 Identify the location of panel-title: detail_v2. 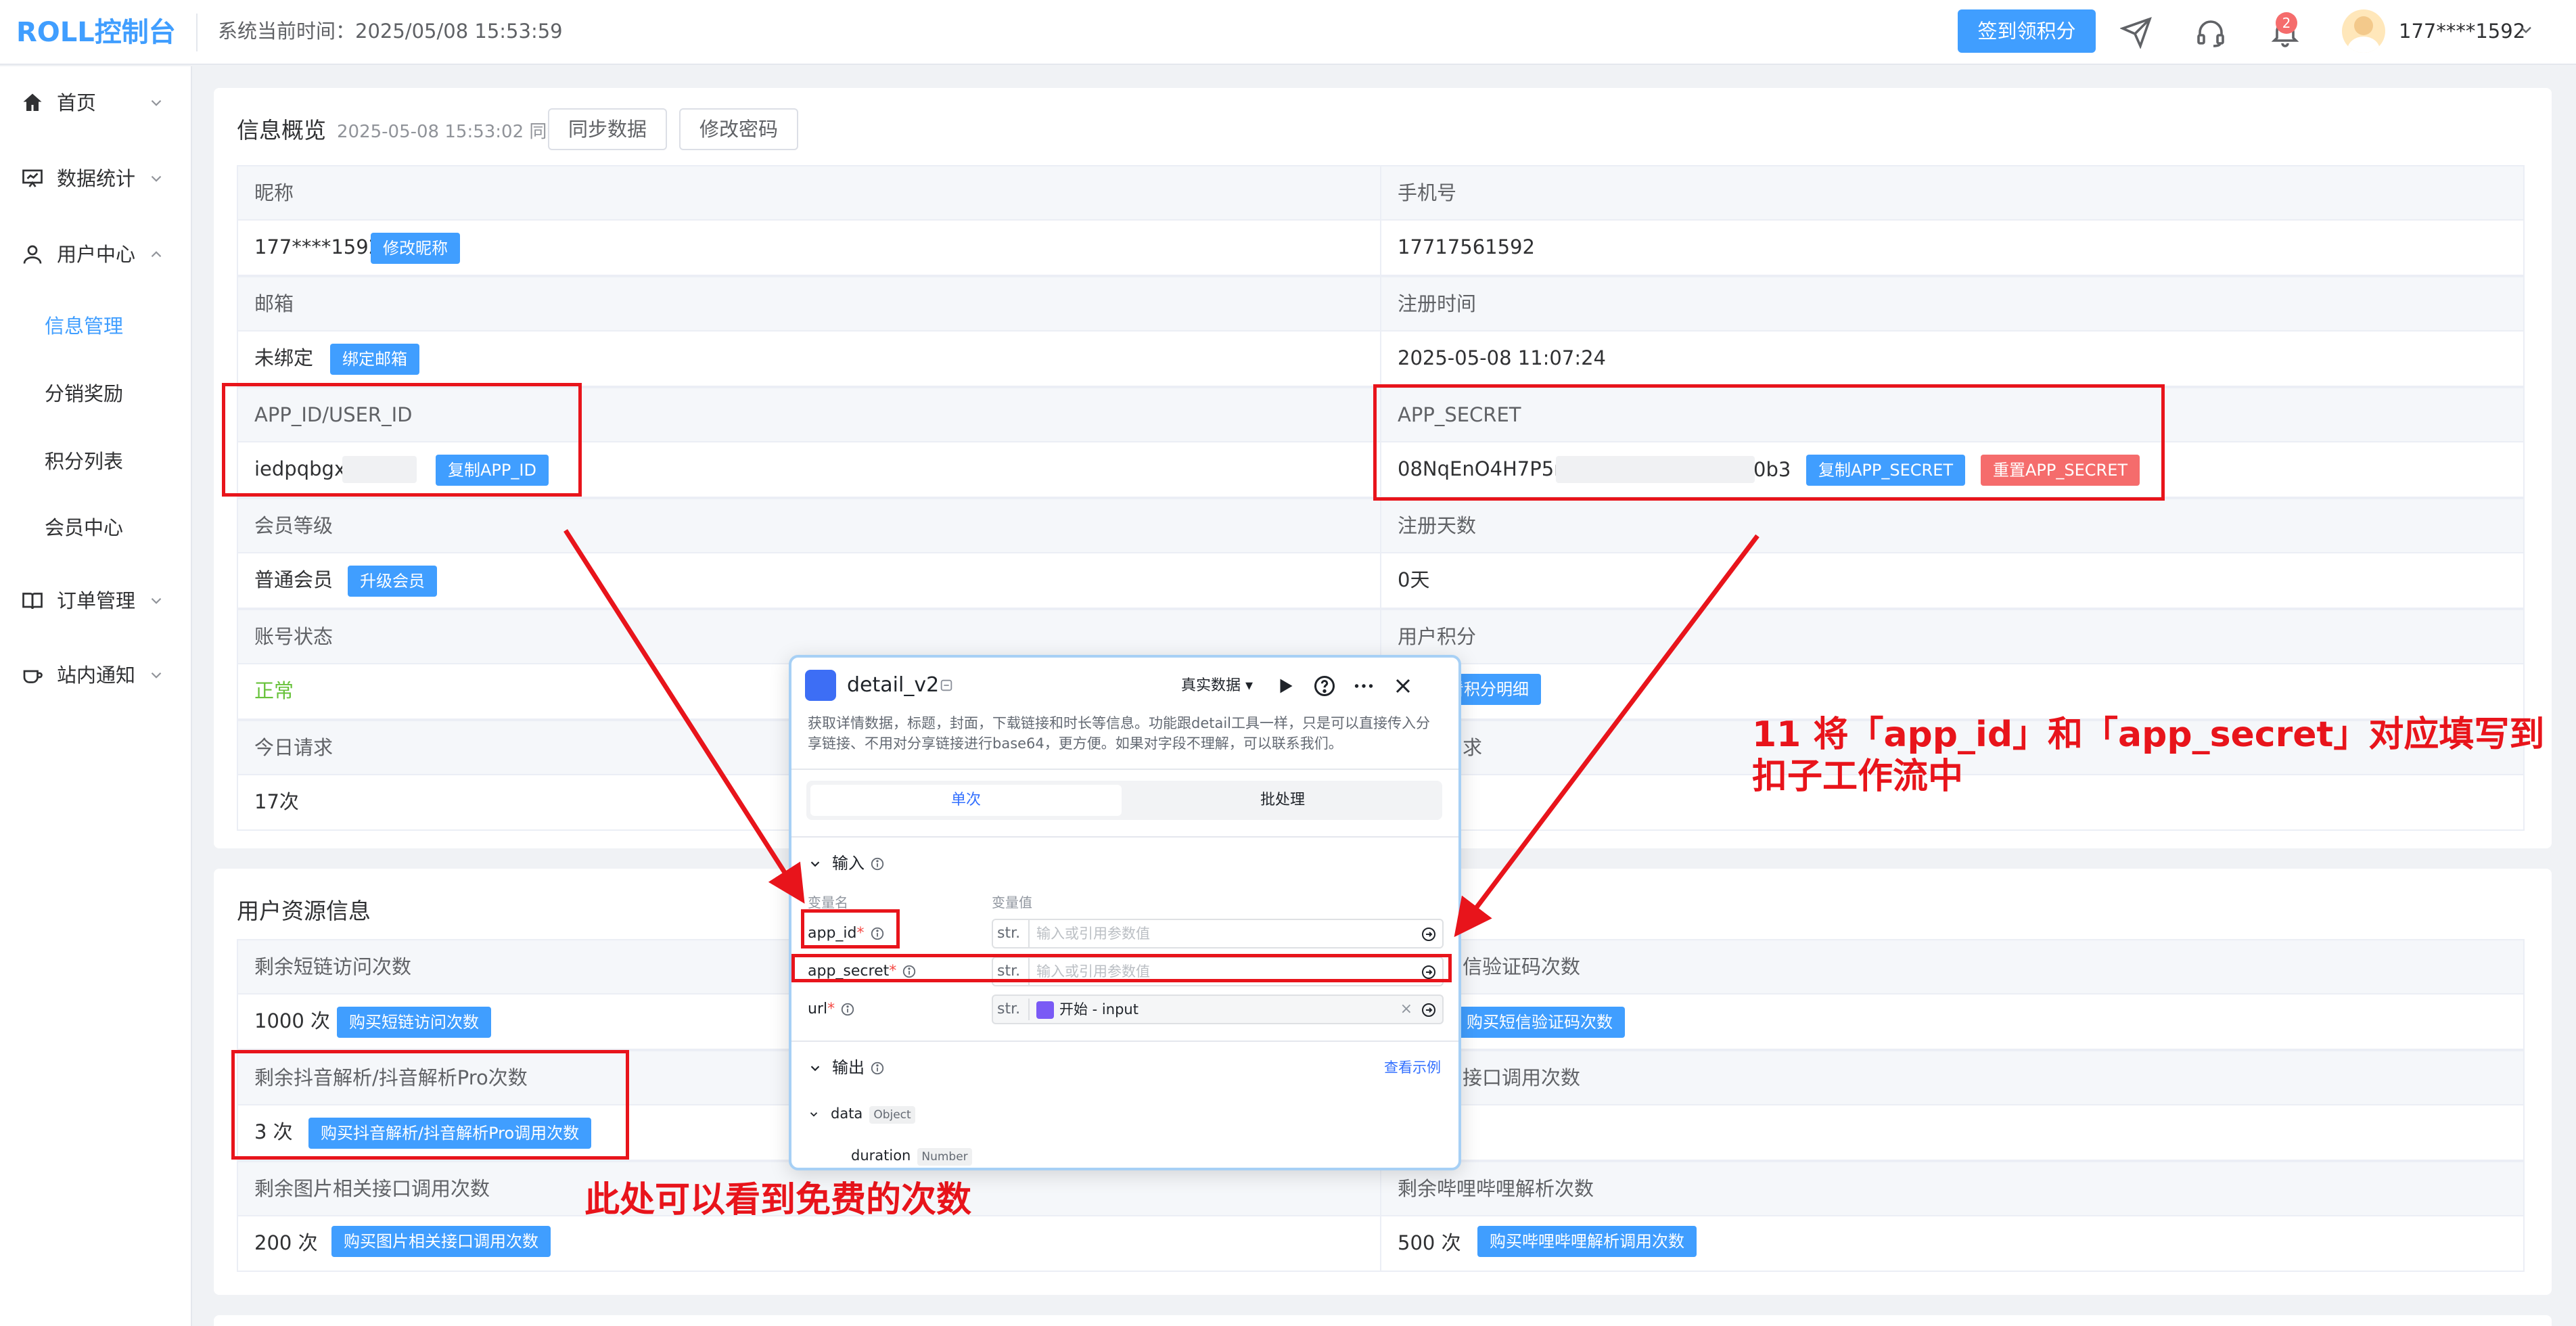
(894, 685).